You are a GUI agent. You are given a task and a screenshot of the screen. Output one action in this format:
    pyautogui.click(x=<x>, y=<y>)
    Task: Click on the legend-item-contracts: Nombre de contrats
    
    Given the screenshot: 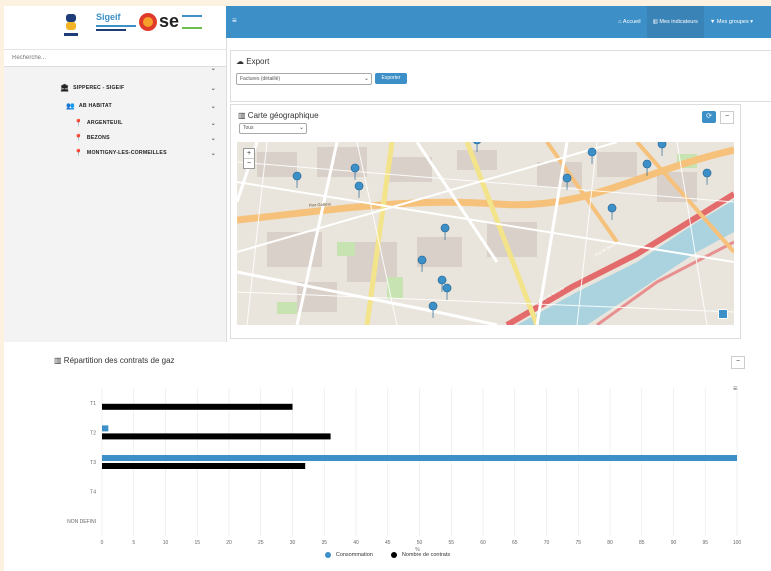 What is the action you would take?
    pyautogui.click(x=420, y=555)
    